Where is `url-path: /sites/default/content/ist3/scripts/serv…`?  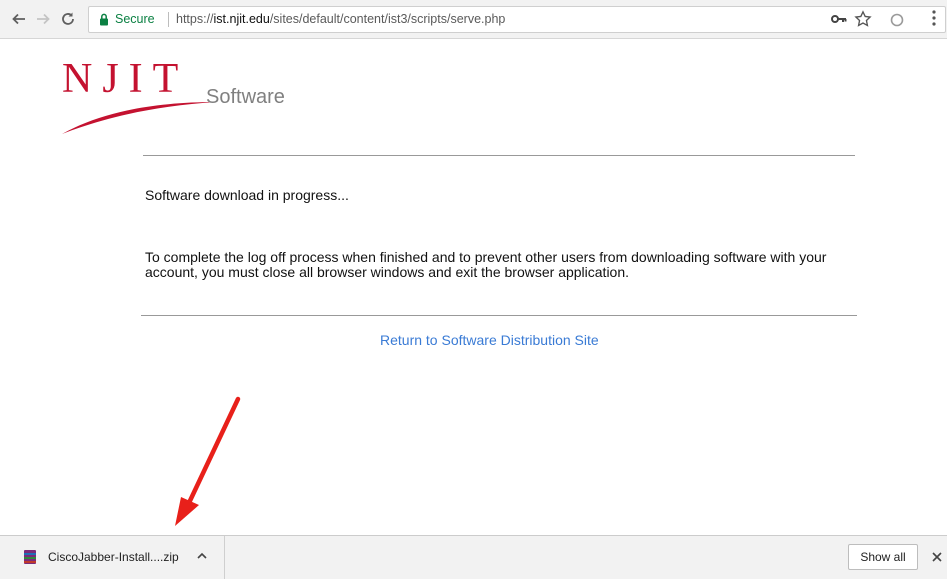 url-path: /sites/default/content/ist3/scripts/serv… is located at coordinates (387, 19).